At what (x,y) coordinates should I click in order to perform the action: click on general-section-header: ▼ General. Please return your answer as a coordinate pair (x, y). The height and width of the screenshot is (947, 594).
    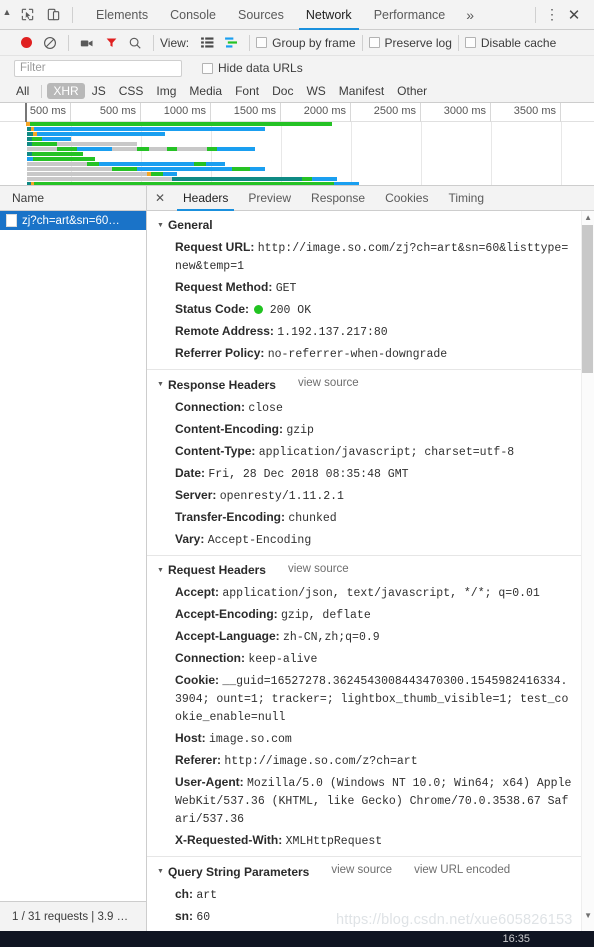
    Looking at the image, I should click on (370, 224).